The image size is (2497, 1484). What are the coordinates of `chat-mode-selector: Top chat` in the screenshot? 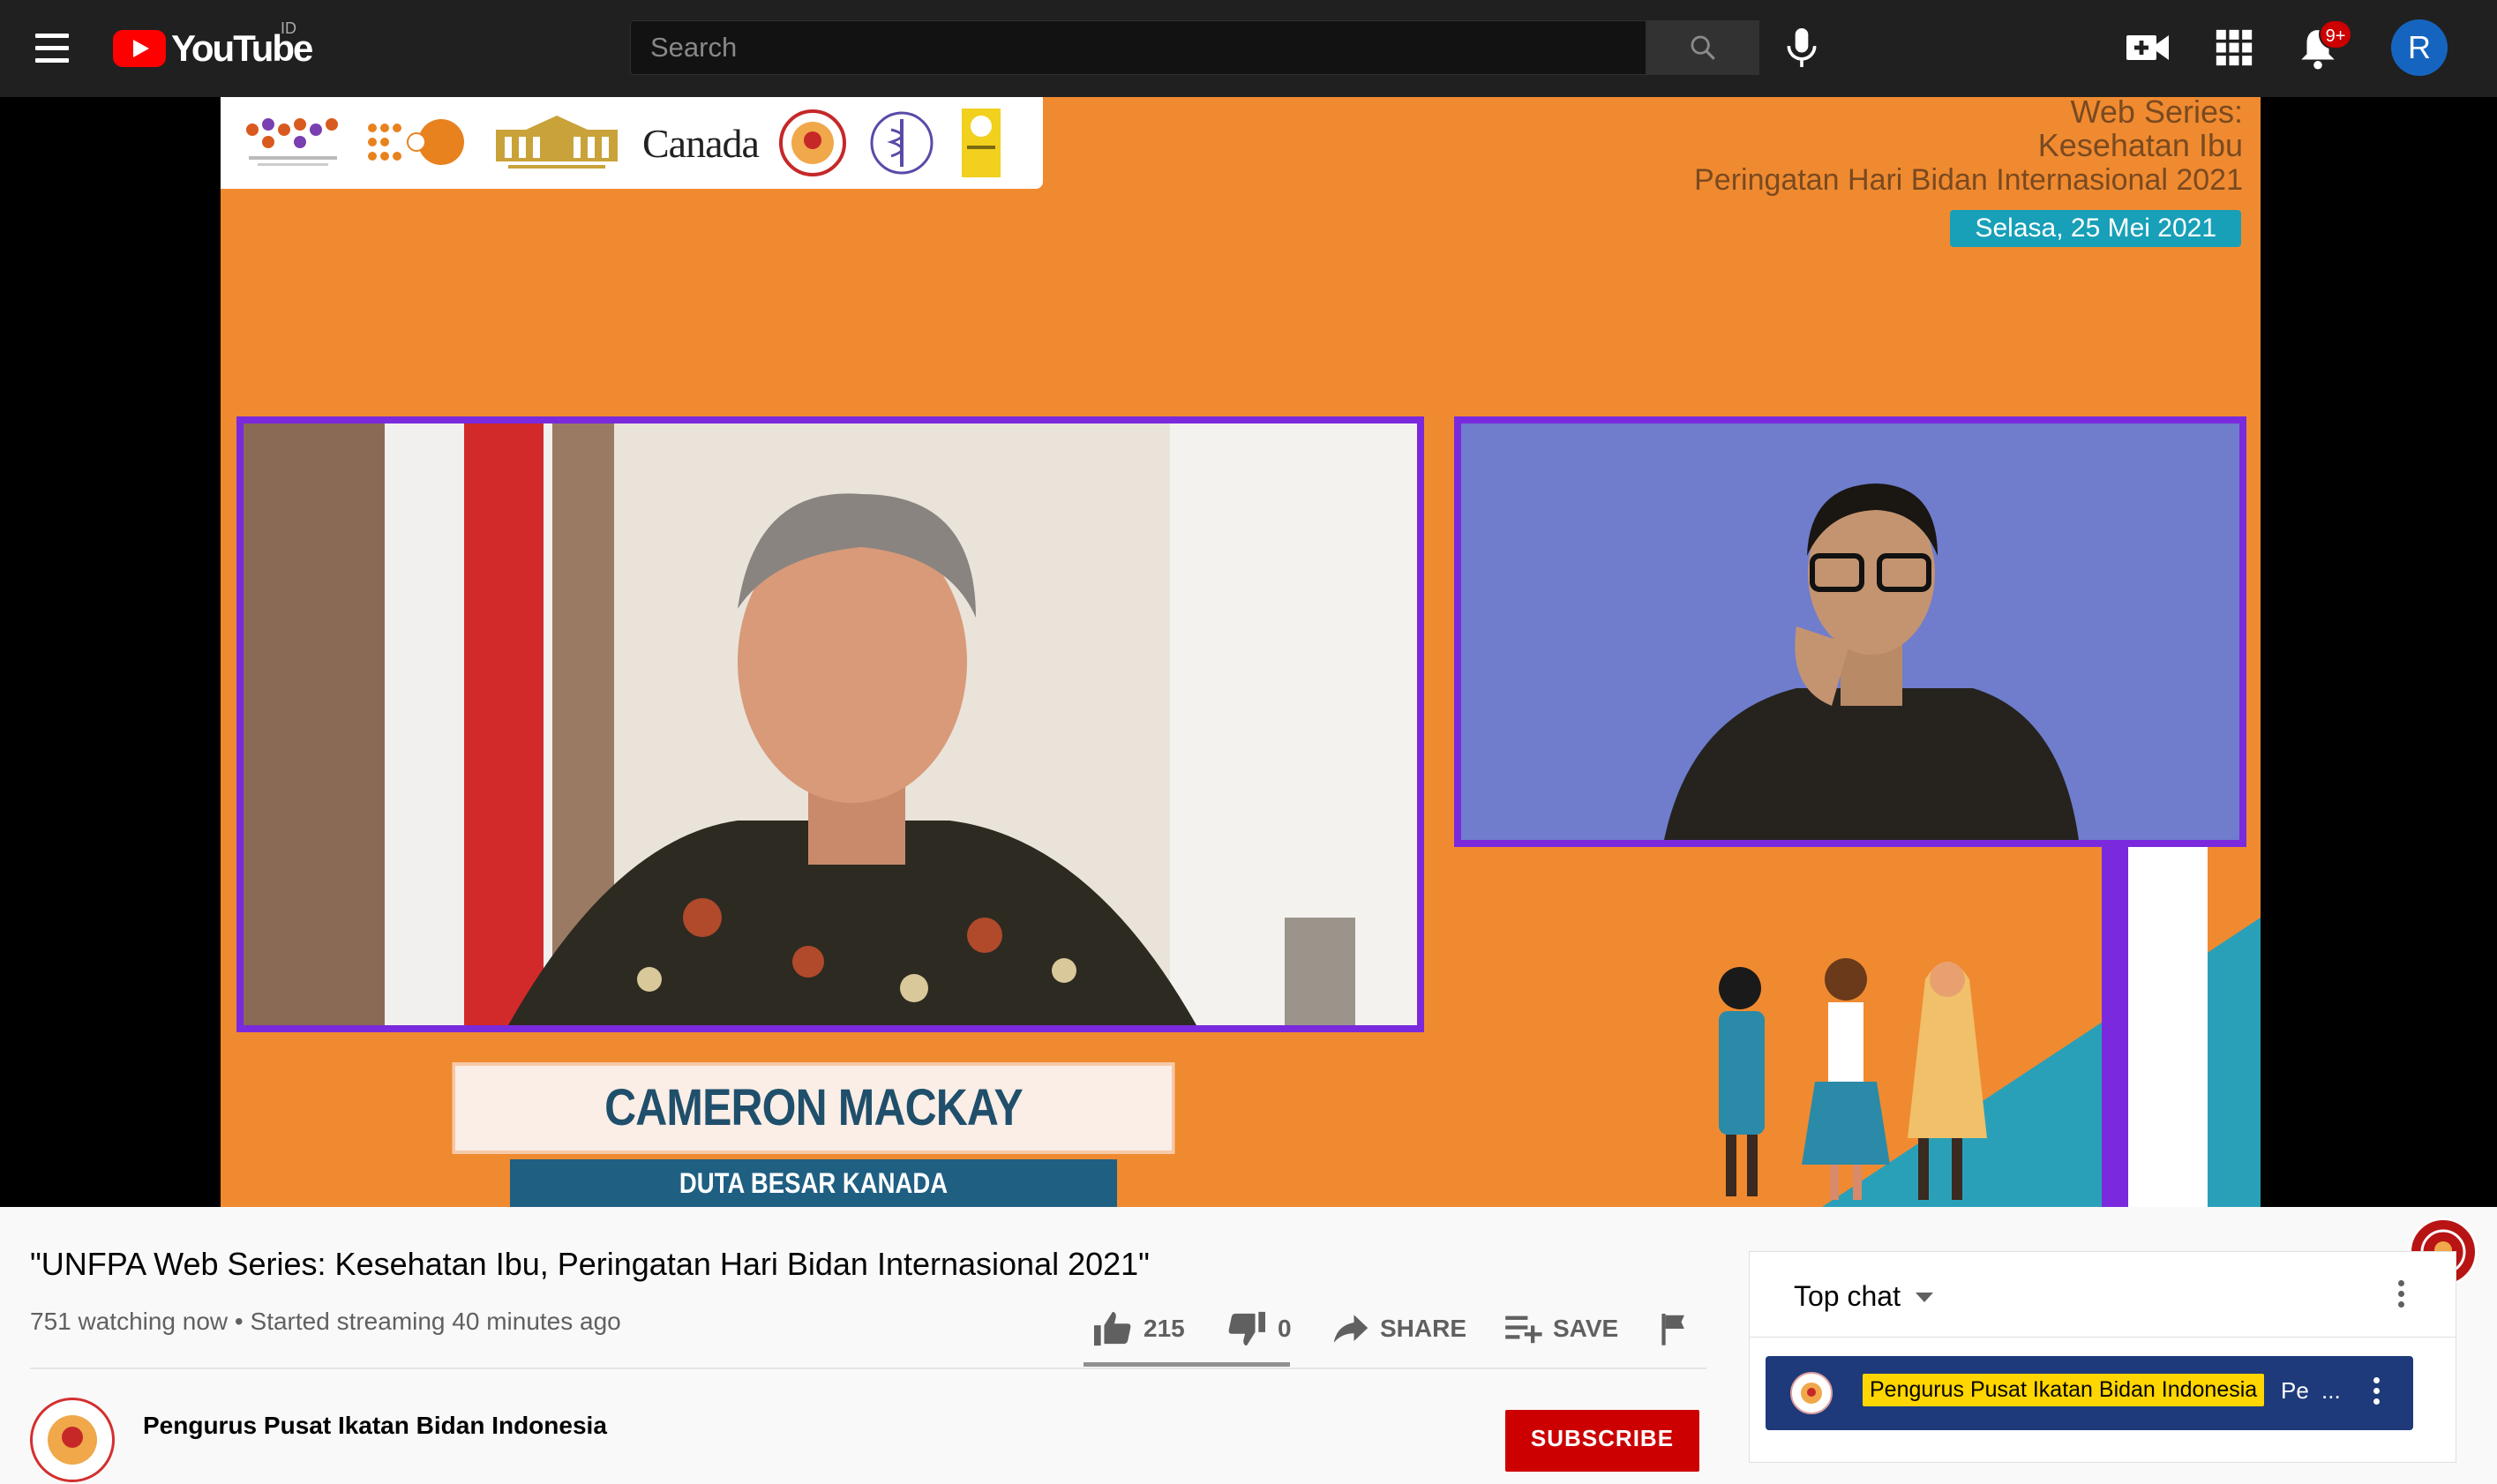 It's located at (1847, 1296).